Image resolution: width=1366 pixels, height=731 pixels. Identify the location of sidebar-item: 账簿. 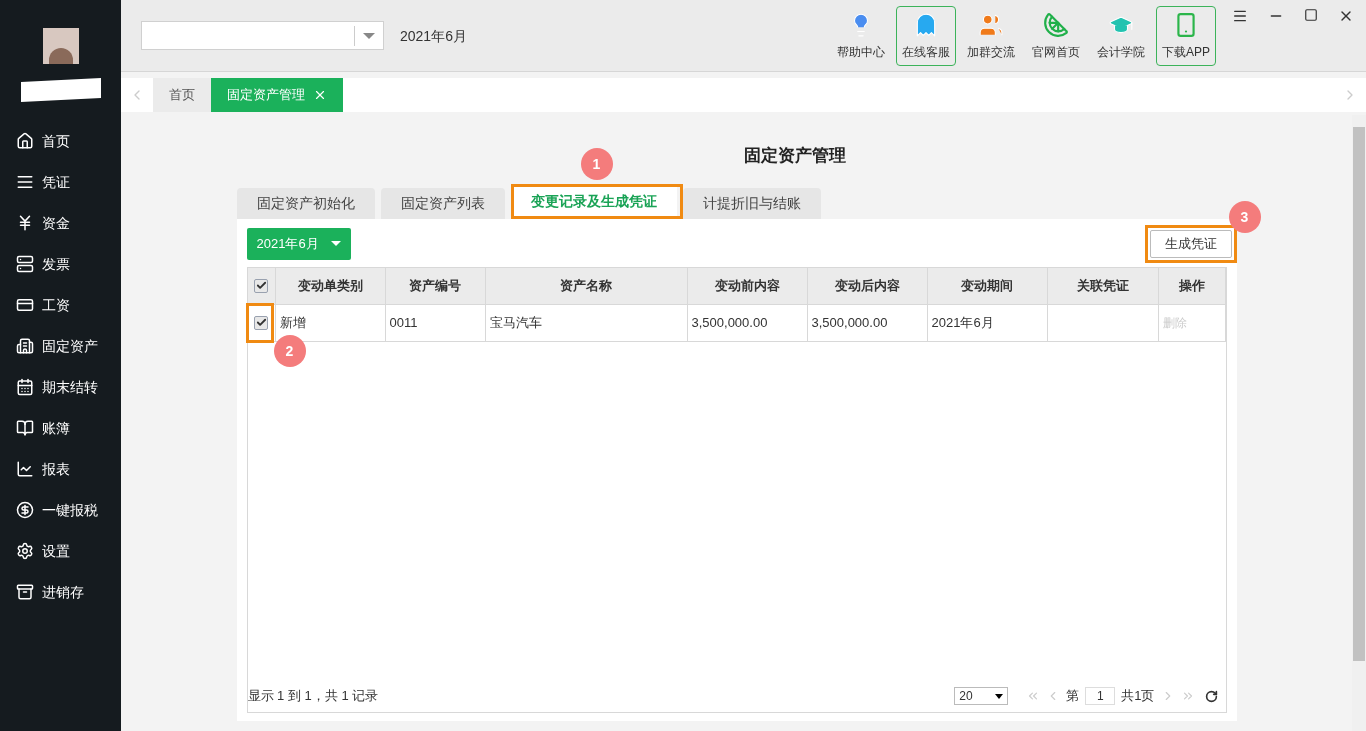
(60, 427).